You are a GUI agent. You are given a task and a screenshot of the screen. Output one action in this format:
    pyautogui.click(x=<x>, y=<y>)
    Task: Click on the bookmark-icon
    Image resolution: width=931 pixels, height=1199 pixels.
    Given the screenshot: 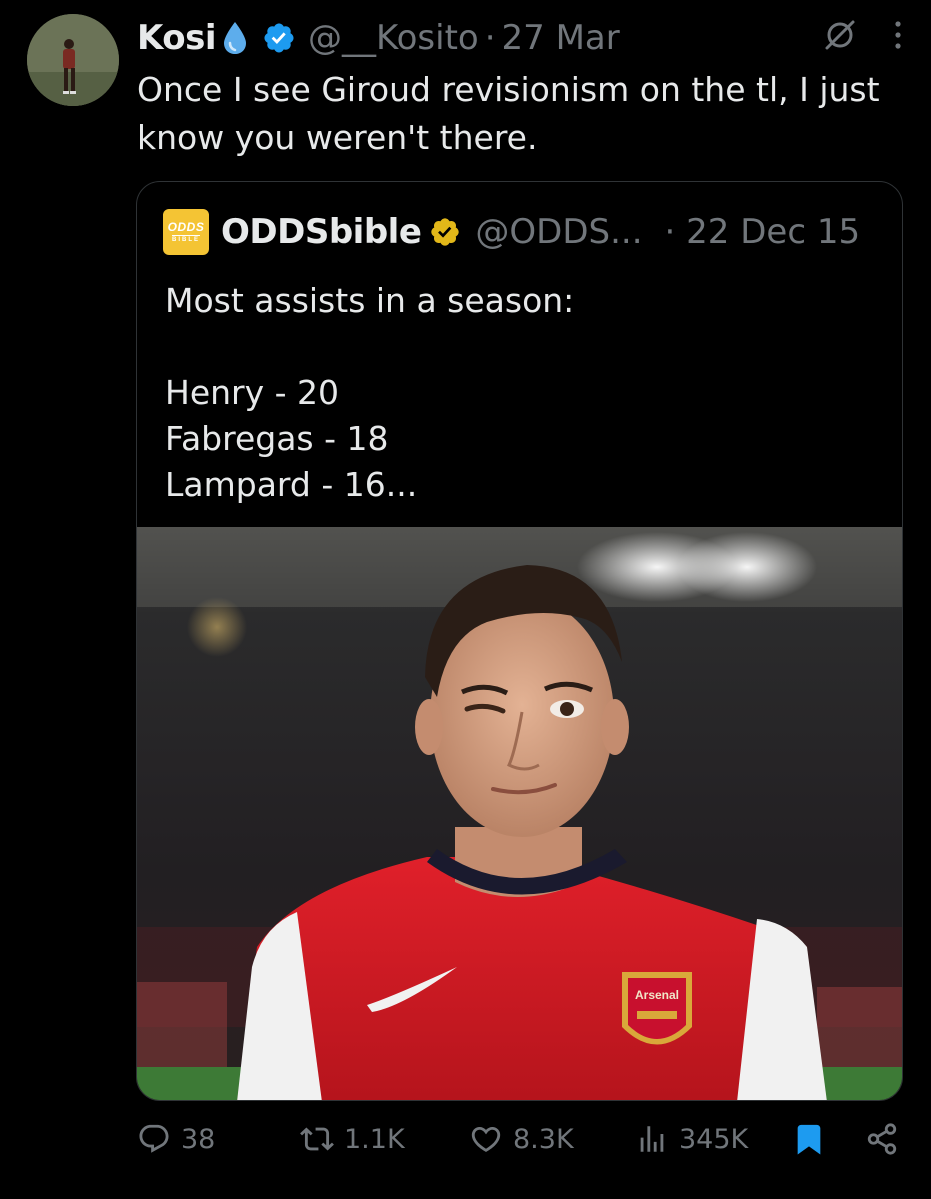 What is the action you would take?
    pyautogui.click(x=809, y=1139)
    